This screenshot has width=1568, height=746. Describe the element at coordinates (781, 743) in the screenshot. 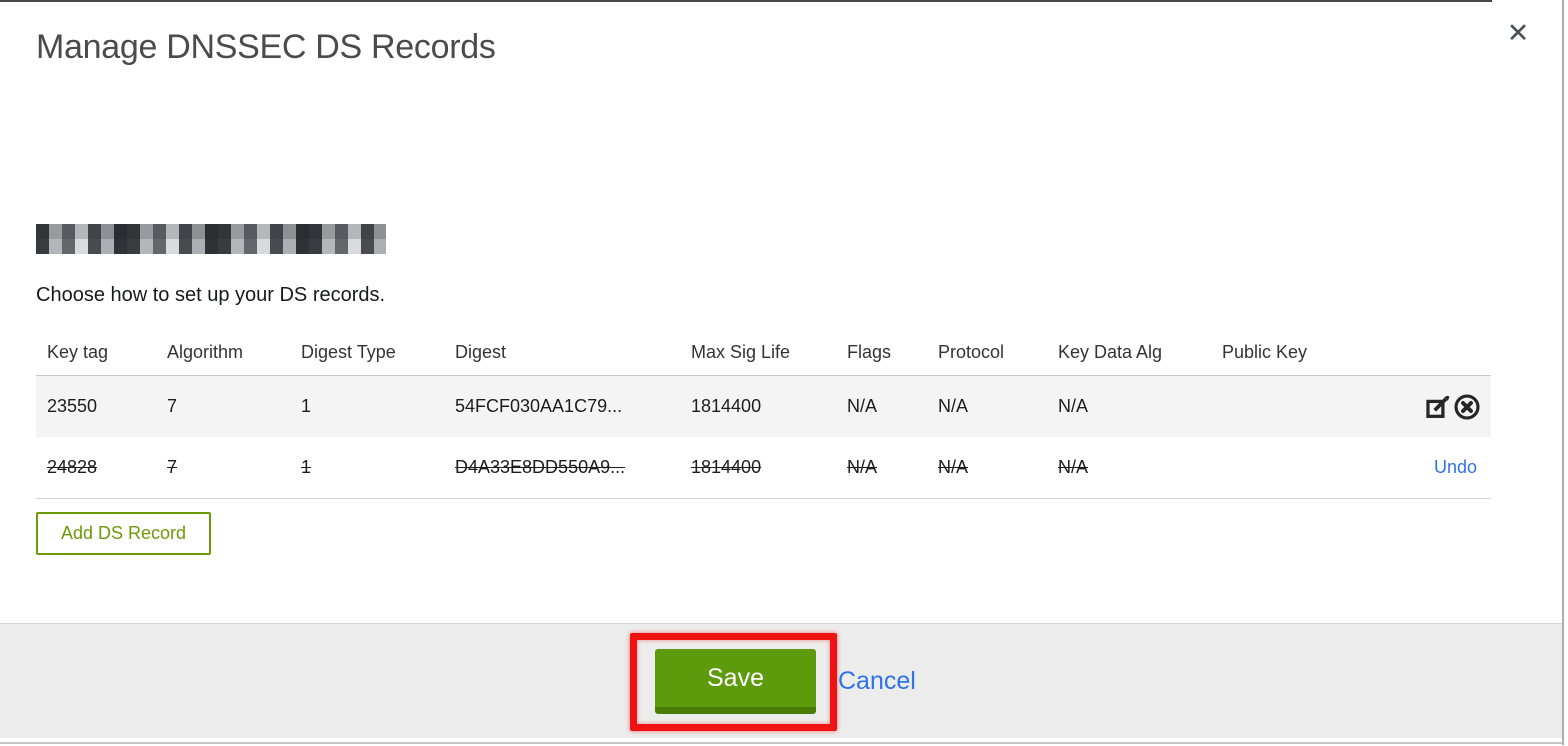

I see `window-bottom-edge` at that location.